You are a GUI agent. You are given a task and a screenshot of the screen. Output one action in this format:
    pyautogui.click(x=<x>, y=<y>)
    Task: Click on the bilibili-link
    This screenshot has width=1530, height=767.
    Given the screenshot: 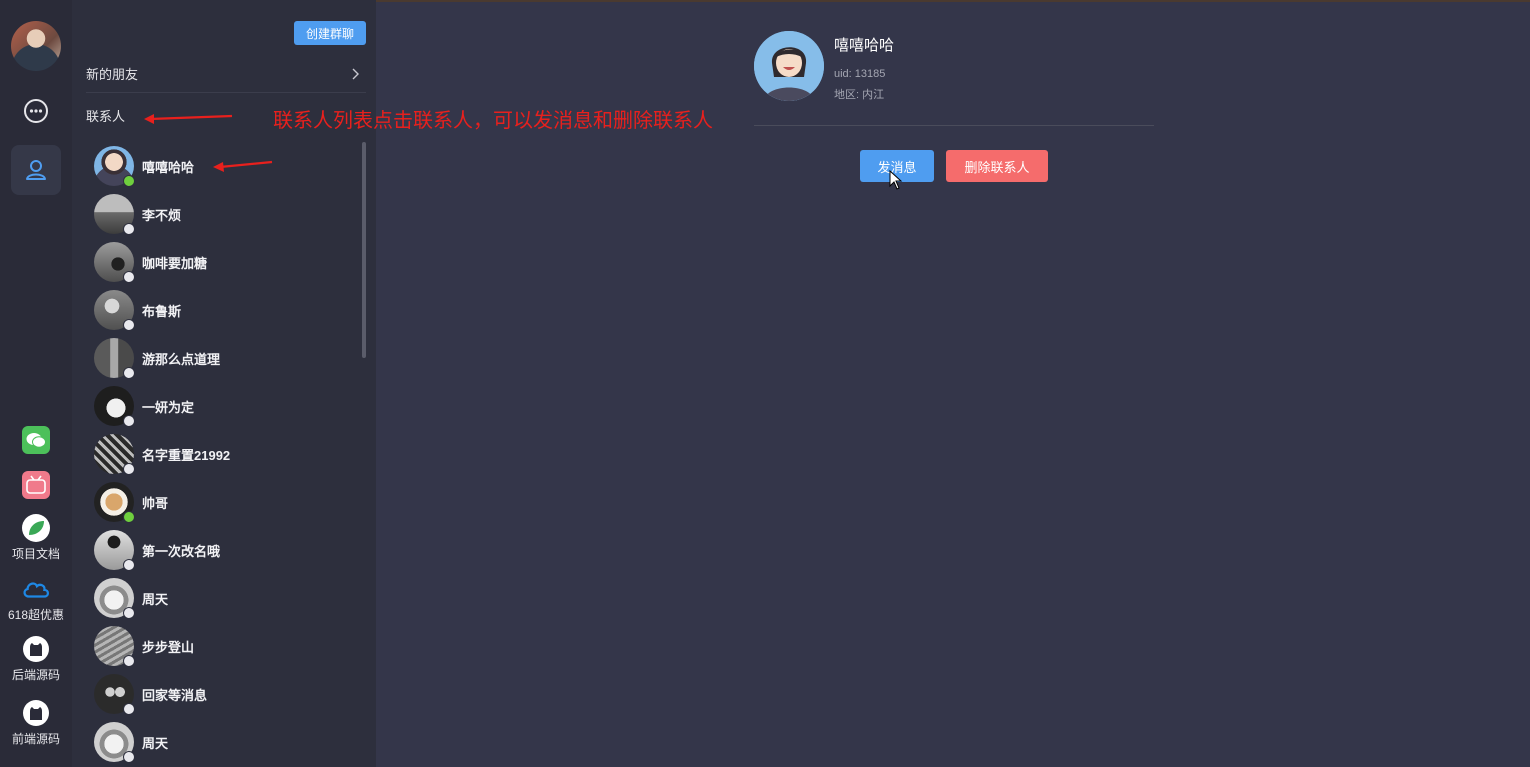 What is the action you would take?
    pyautogui.click(x=36, y=485)
    